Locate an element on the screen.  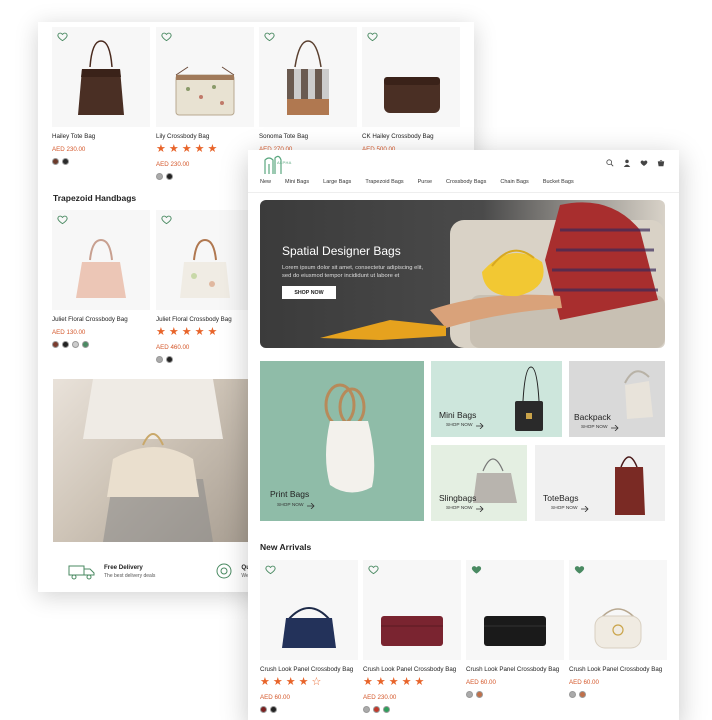
product-card: Hailey Tote Bag AED 230.00 is located at coordinates (101, 96).